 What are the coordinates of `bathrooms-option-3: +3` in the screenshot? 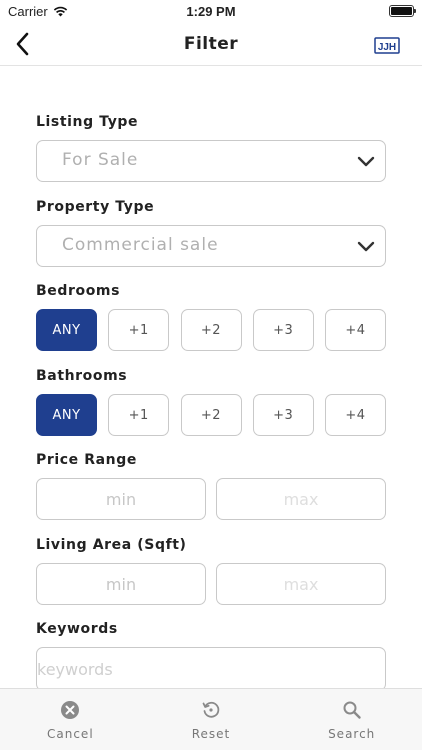 It's located at (283, 415).